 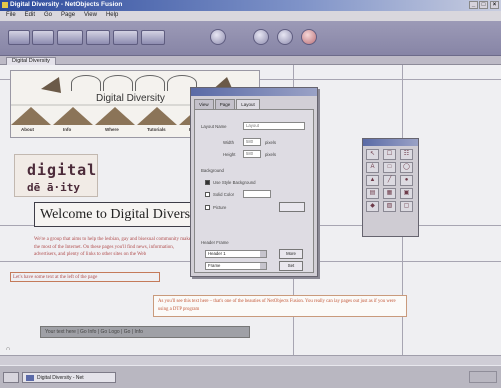 What do you see at coordinates (207, 207) in the screenshot?
I see `picture-radio` at bounding box center [207, 207].